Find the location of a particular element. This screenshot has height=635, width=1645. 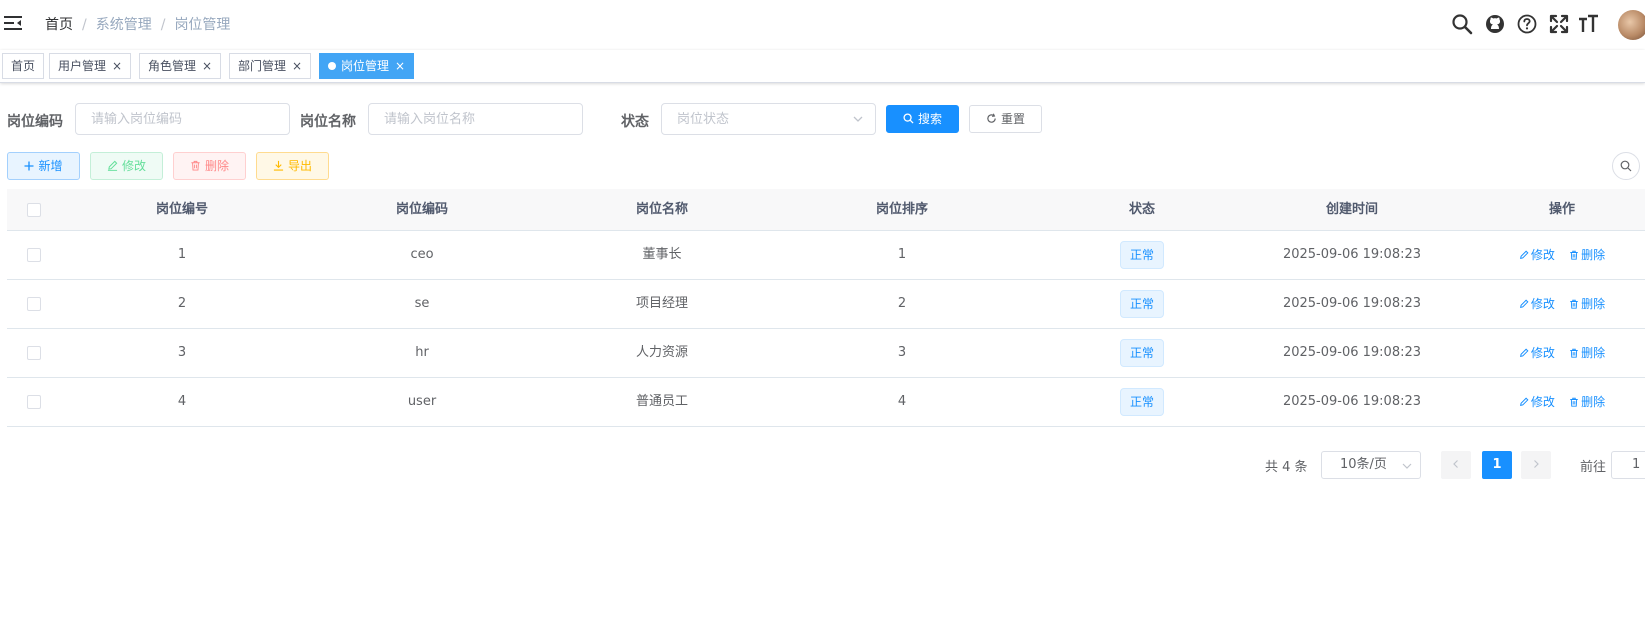

table-row: 2 se 项目经理 2 正常 2025-09-06 19:08:23 修改 删除 is located at coordinates (826, 304).